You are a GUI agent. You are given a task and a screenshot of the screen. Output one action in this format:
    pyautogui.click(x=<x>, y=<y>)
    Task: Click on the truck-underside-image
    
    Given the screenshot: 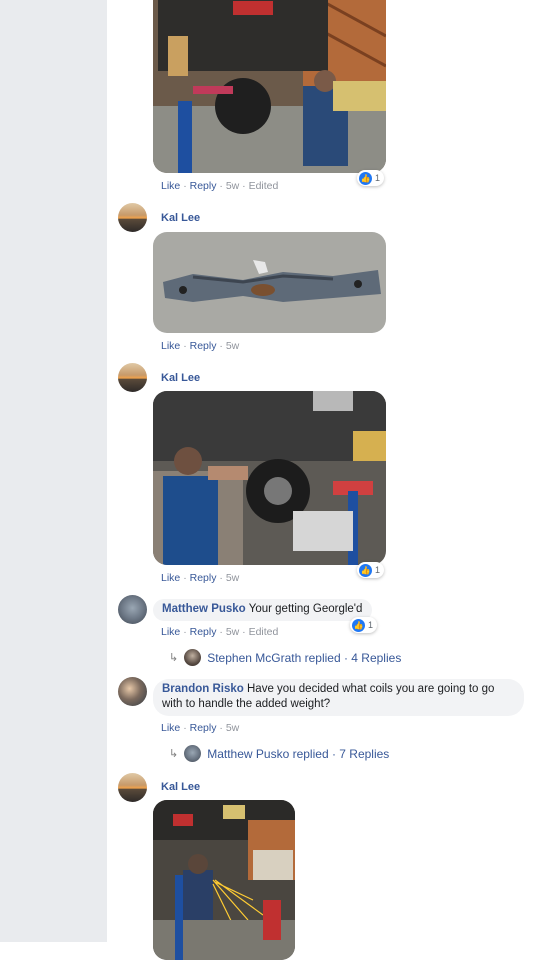 What is the action you would take?
    pyautogui.click(x=269, y=86)
    